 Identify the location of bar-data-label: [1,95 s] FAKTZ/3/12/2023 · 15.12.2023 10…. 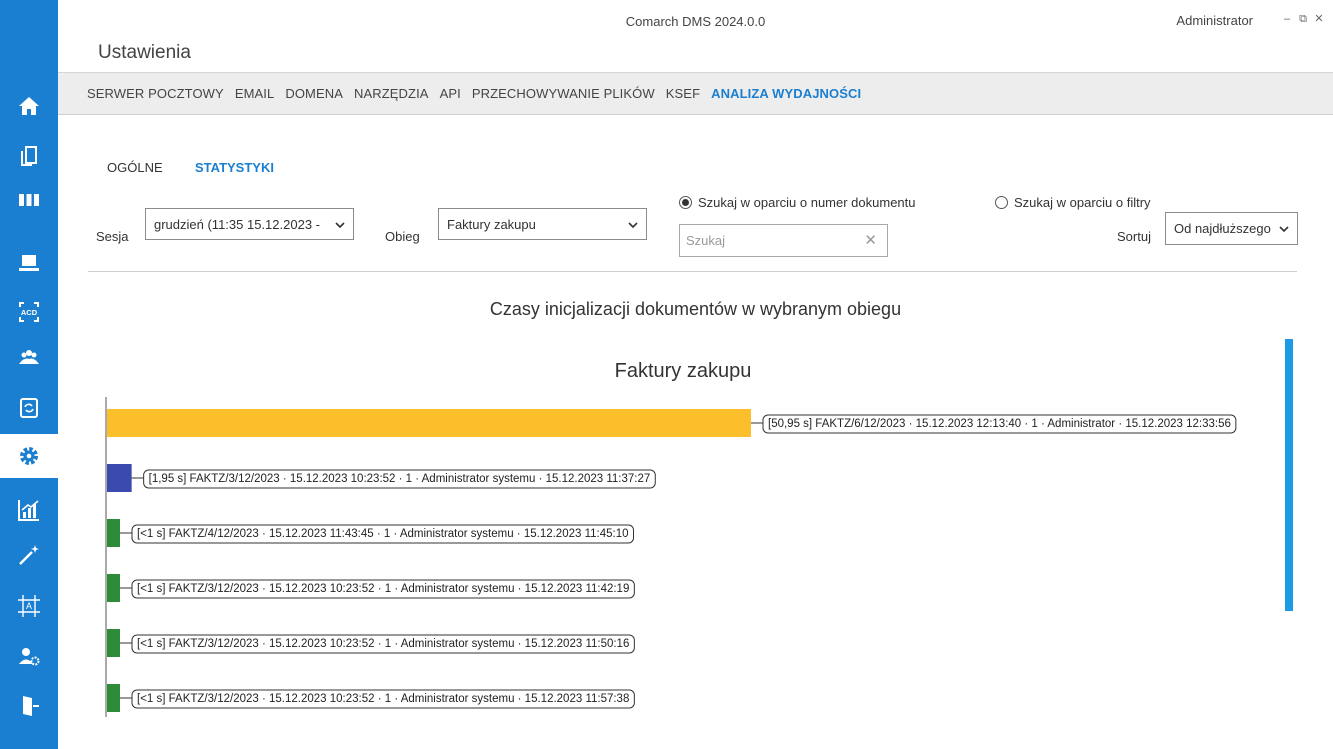
(400, 479).